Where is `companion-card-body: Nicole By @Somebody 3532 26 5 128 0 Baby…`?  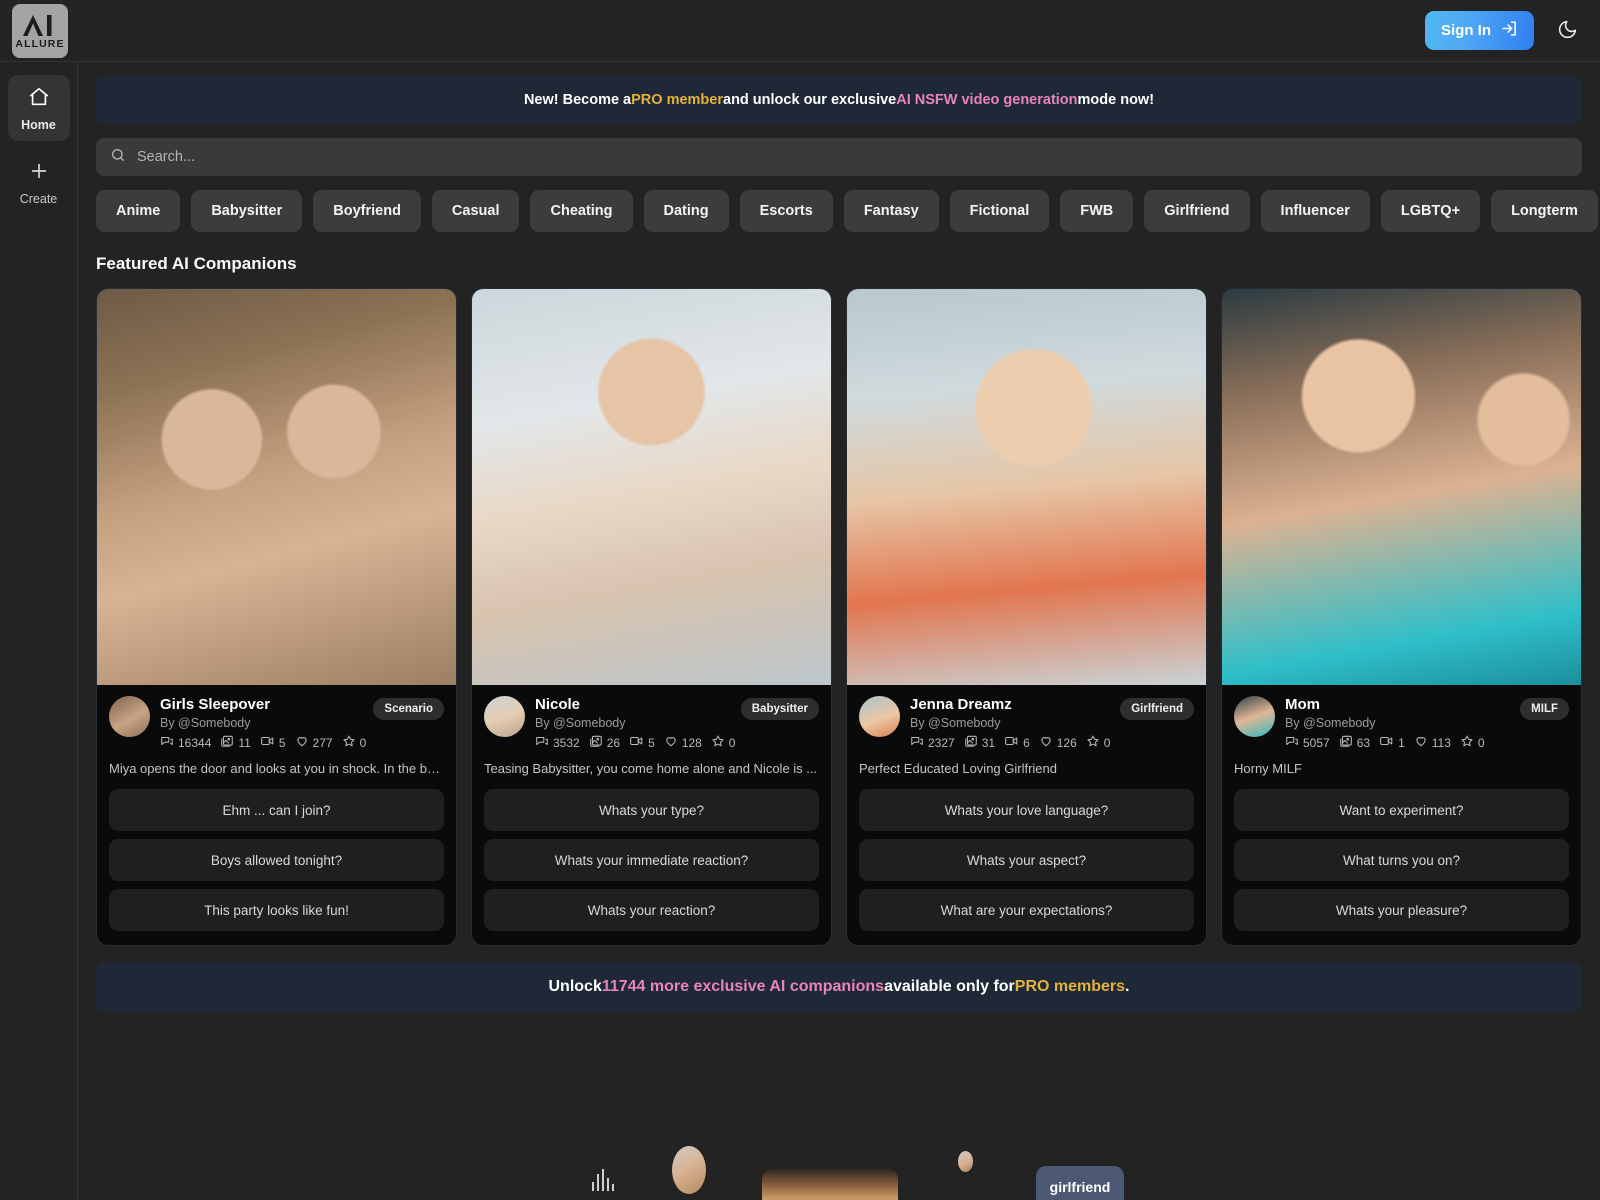 companion-card-body: Nicole By @Somebody 3532 26 5 128 0 Baby… is located at coordinates (651, 737).